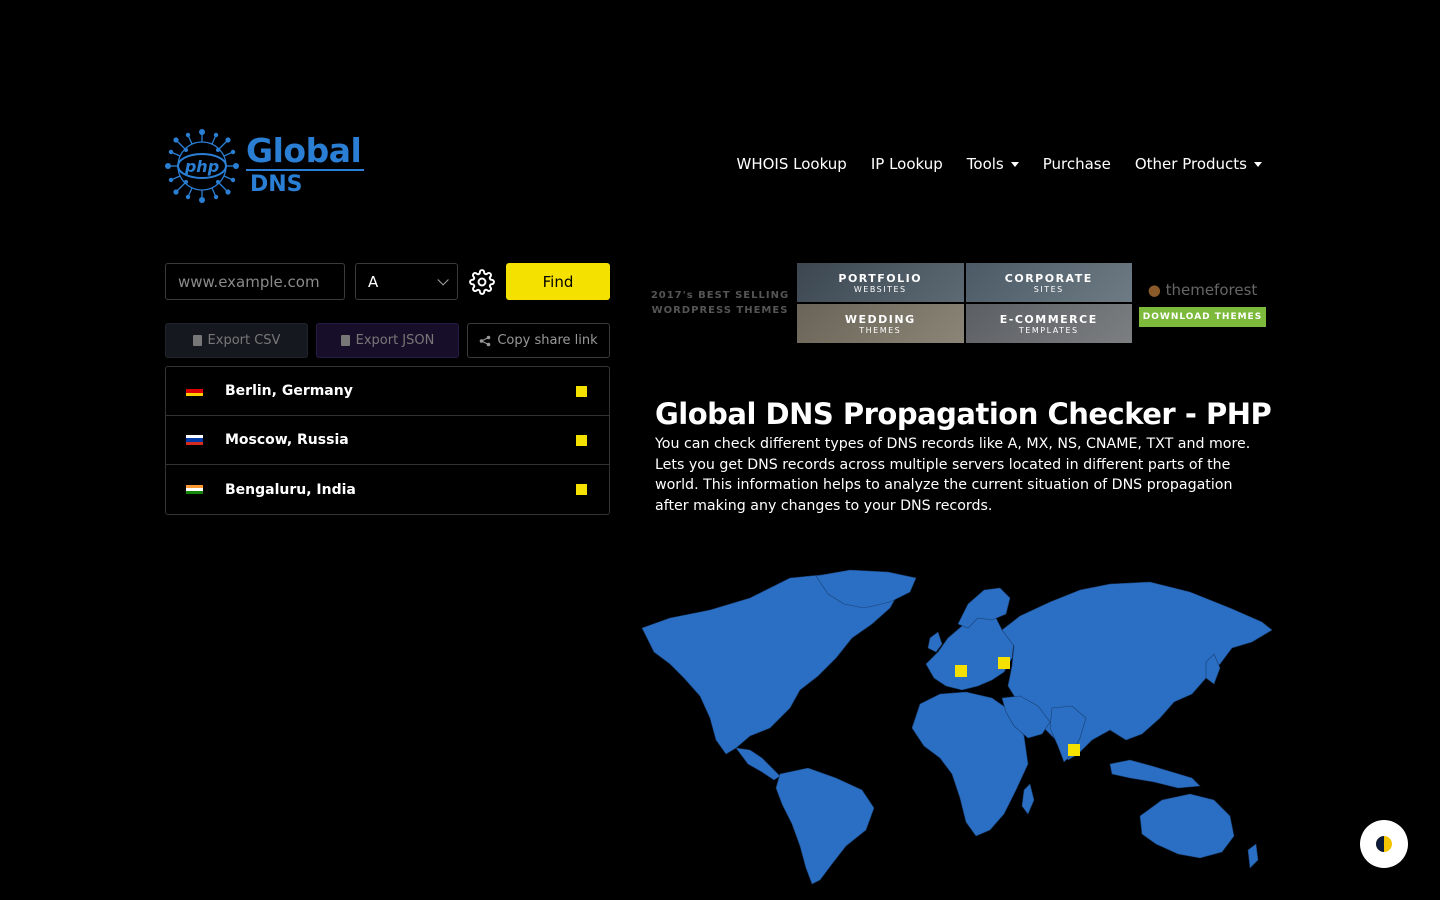  Describe the element at coordinates (194, 391) in the screenshot. I see `germany-flag-icon` at that location.